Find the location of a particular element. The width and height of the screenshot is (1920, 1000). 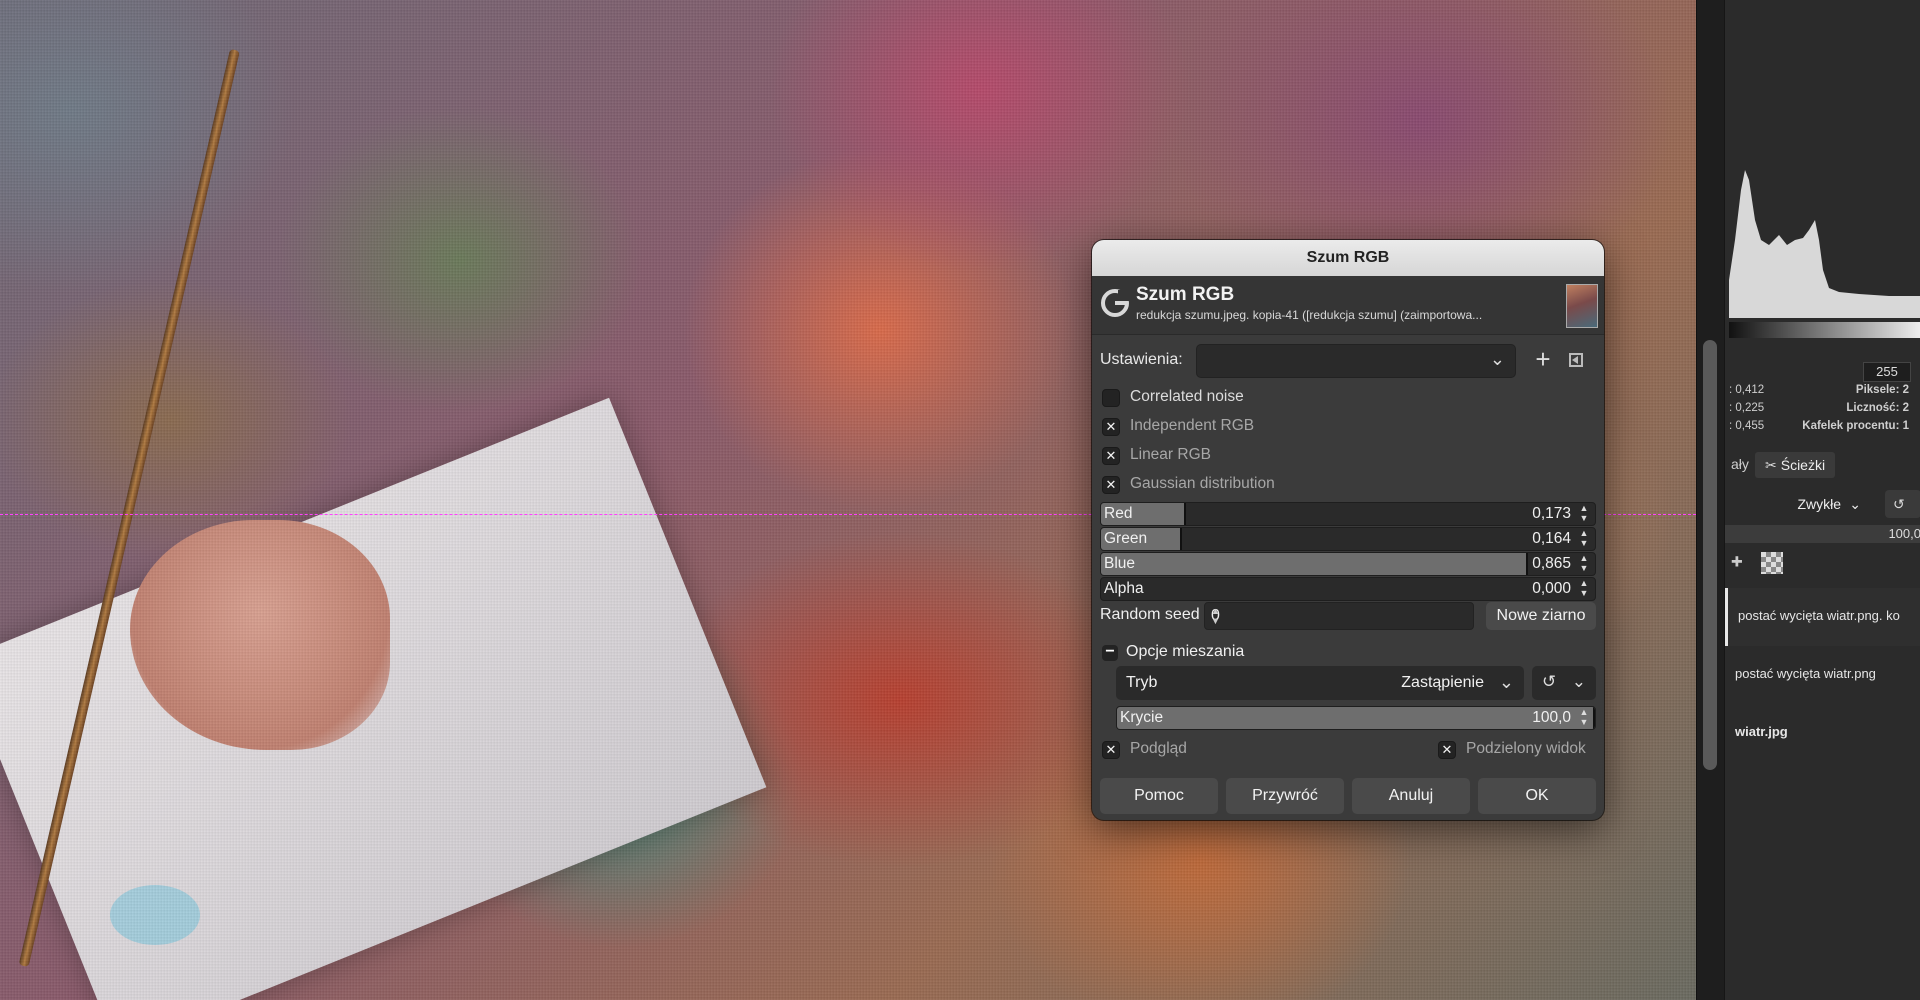

checkbox-label: Linear RGB is located at coordinates (1170, 454).